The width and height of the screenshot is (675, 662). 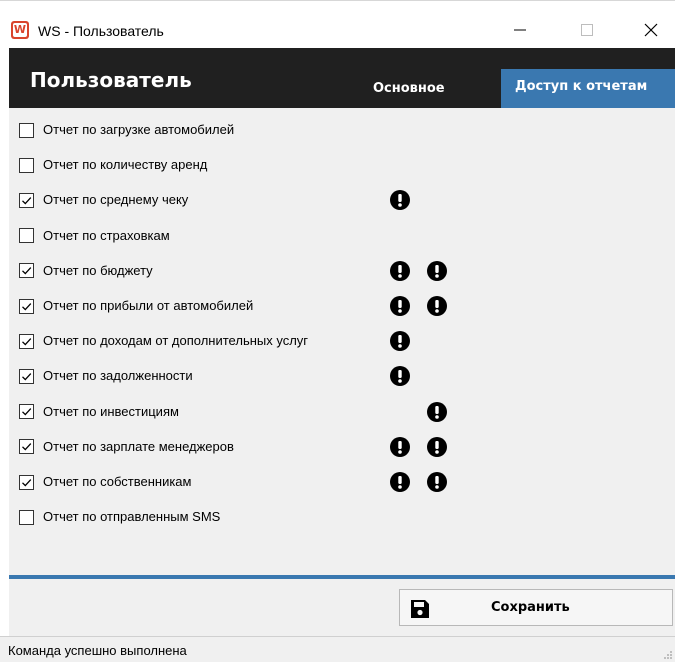 I want to click on report-row: Отчет по прибыли от автомобилей, so click(x=136, y=306).